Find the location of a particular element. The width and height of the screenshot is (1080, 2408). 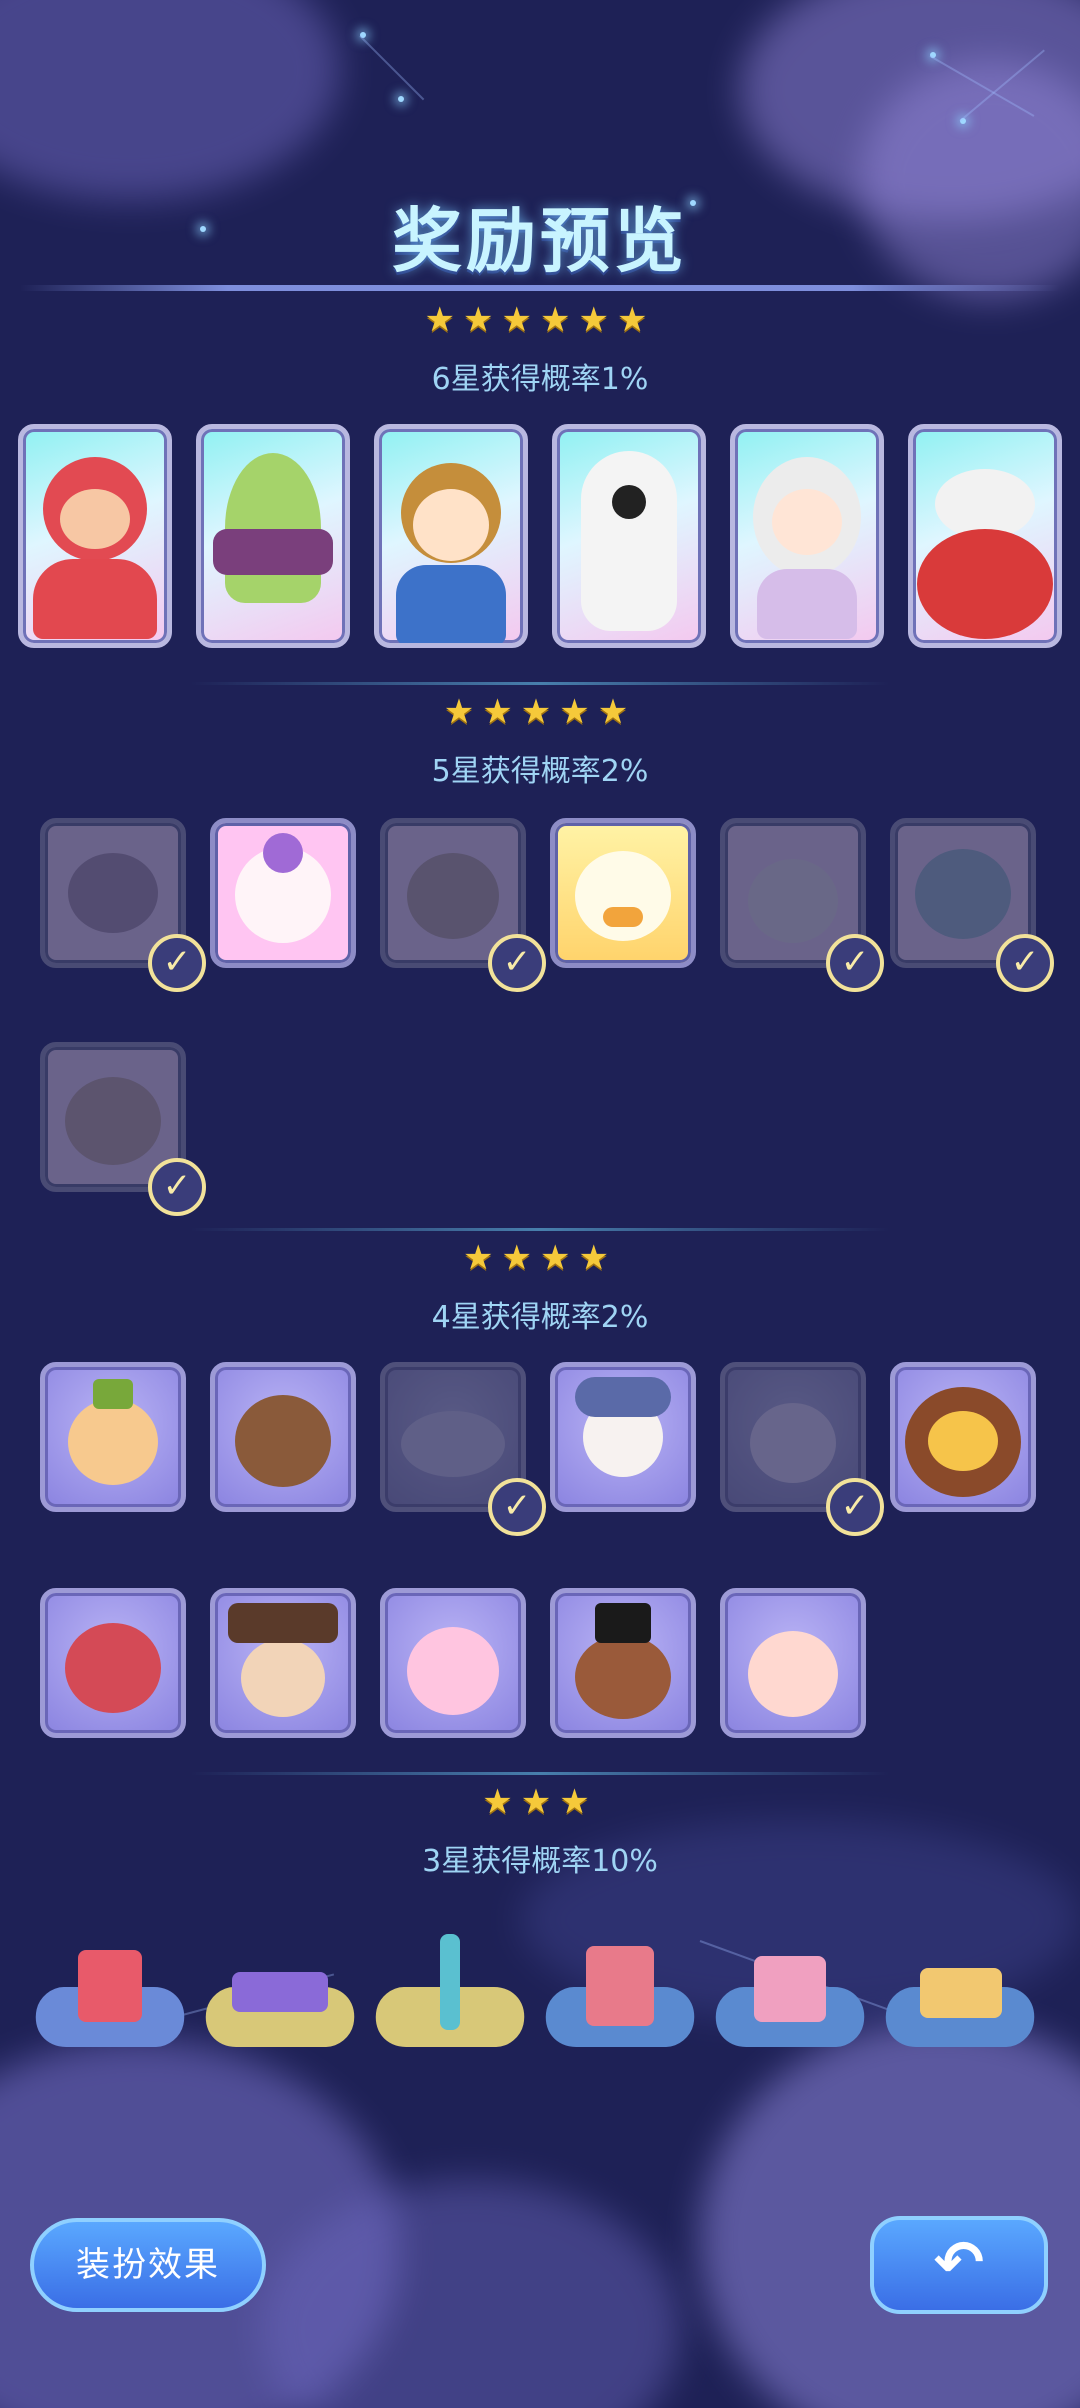

reward-card-duck is located at coordinates (623, 893).